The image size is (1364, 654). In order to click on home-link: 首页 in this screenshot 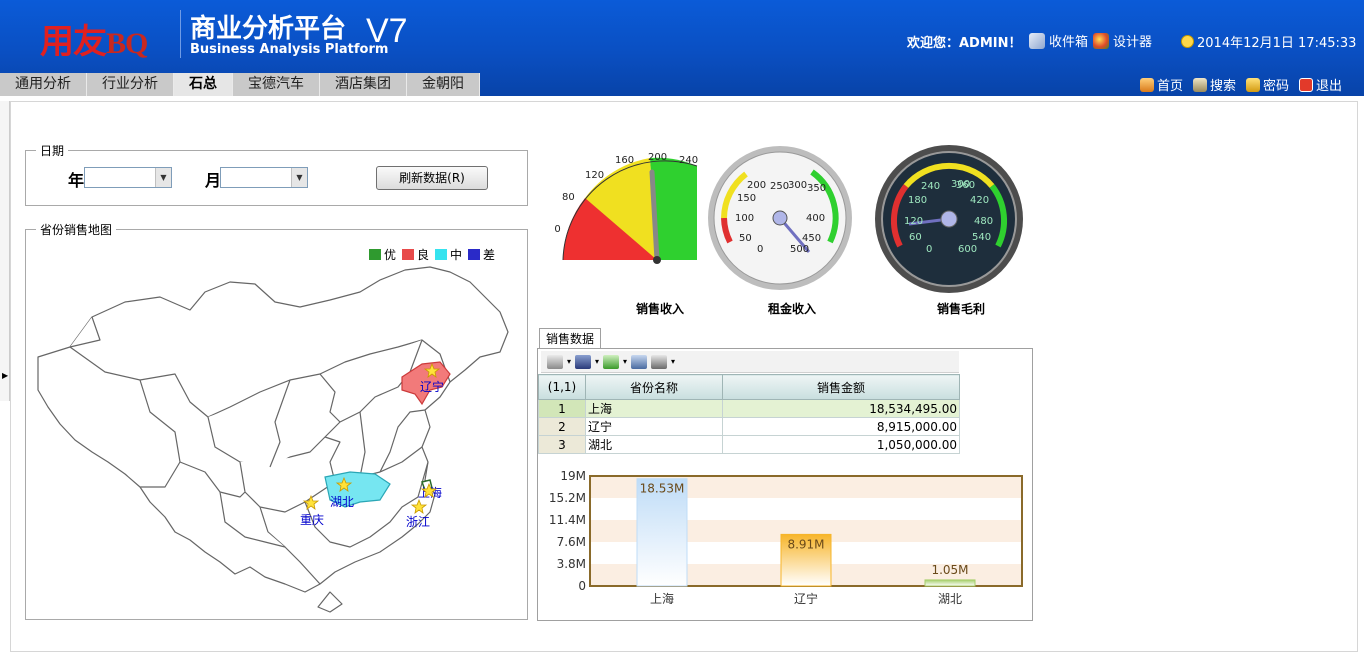, I will do `click(1161, 84)`.